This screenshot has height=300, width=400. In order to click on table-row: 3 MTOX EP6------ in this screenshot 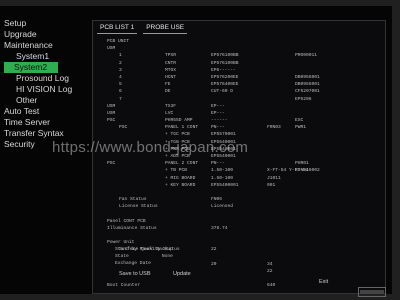, I will do `click(177, 70)`.